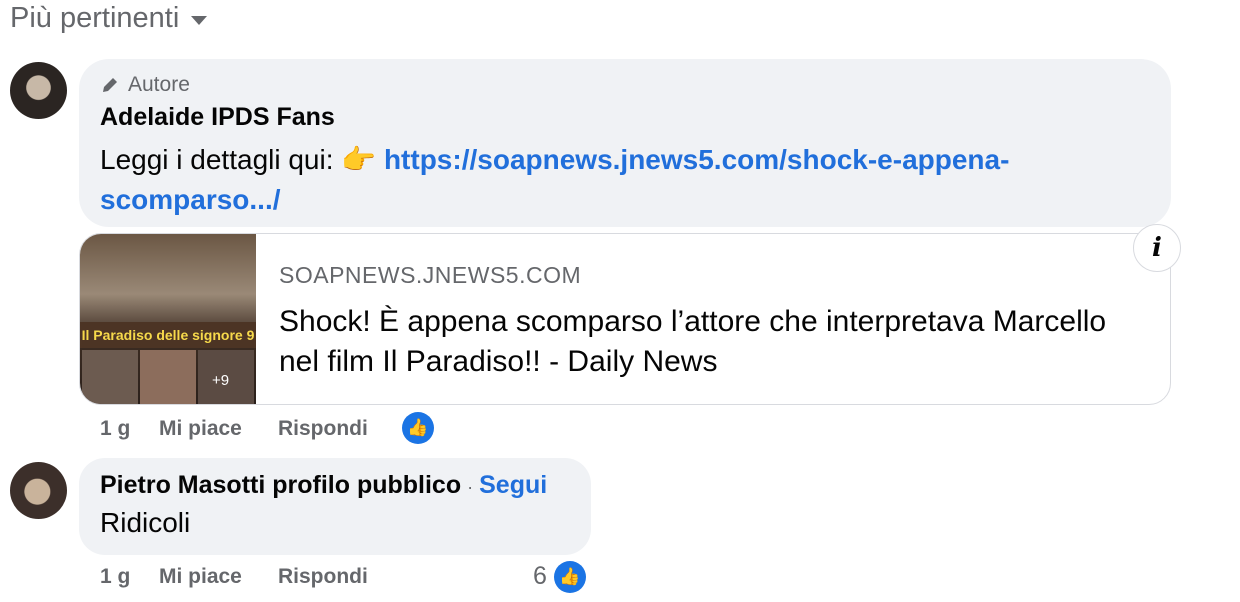  Describe the element at coordinates (430, 275) in the screenshot. I see `preview-domain: SOAPNEWS.JNEWS5.COM` at that location.